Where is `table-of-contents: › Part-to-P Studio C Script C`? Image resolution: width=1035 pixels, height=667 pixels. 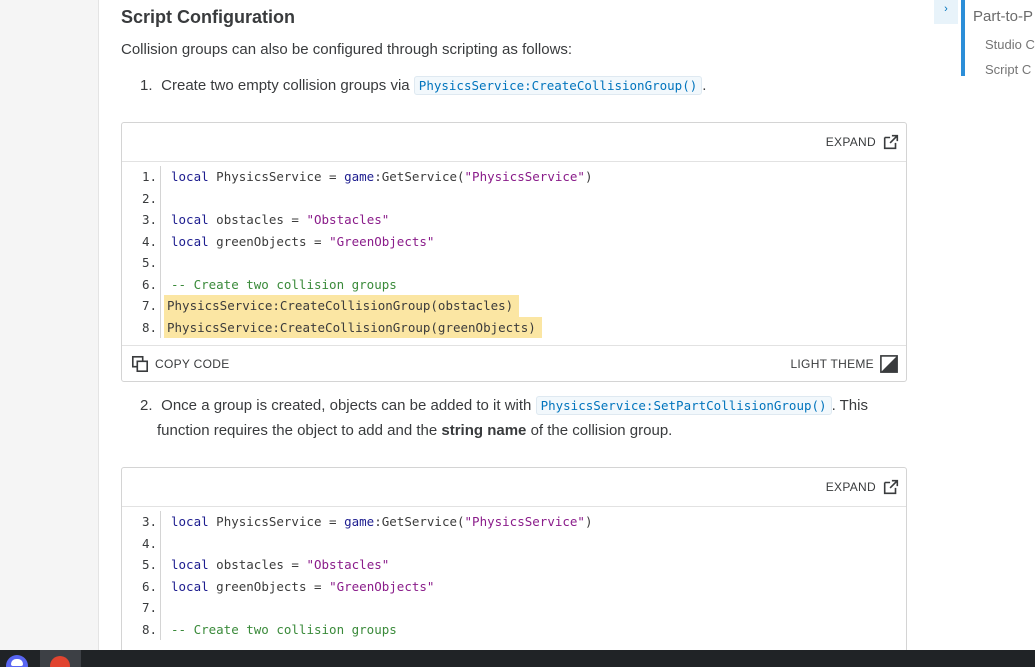
table-of-contents: › Part-to-P Studio C Script C is located at coordinates (984, 325).